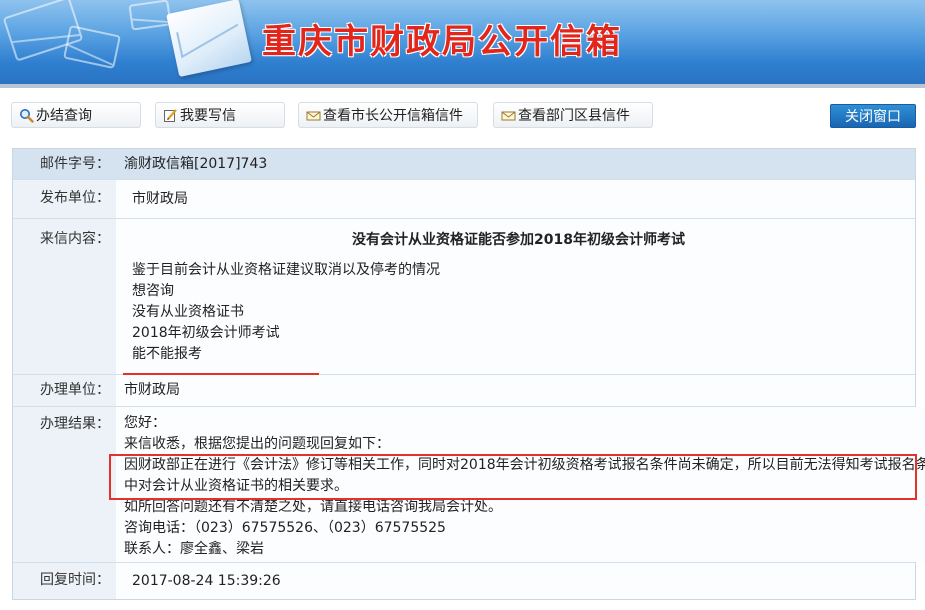  Describe the element at coordinates (313, 507) in the screenshot. I see `result-line: 如所回答问题还有不清楚之处，请直接电话咨询我局会计处。` at that location.